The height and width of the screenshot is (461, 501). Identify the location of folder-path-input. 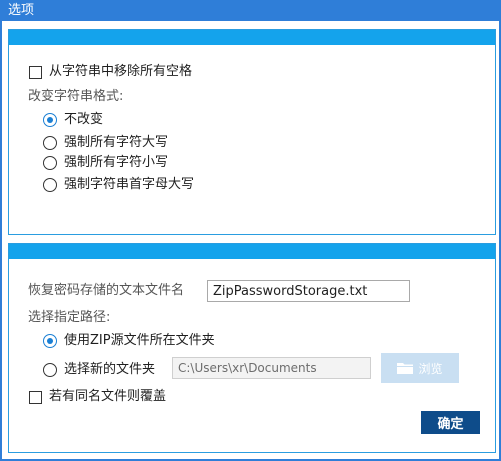
(271, 368).